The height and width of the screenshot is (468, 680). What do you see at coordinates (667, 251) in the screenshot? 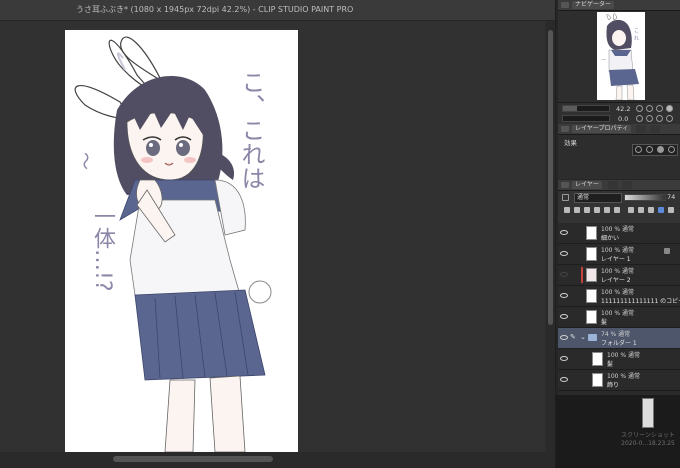
I see `layer-settings-icon` at bounding box center [667, 251].